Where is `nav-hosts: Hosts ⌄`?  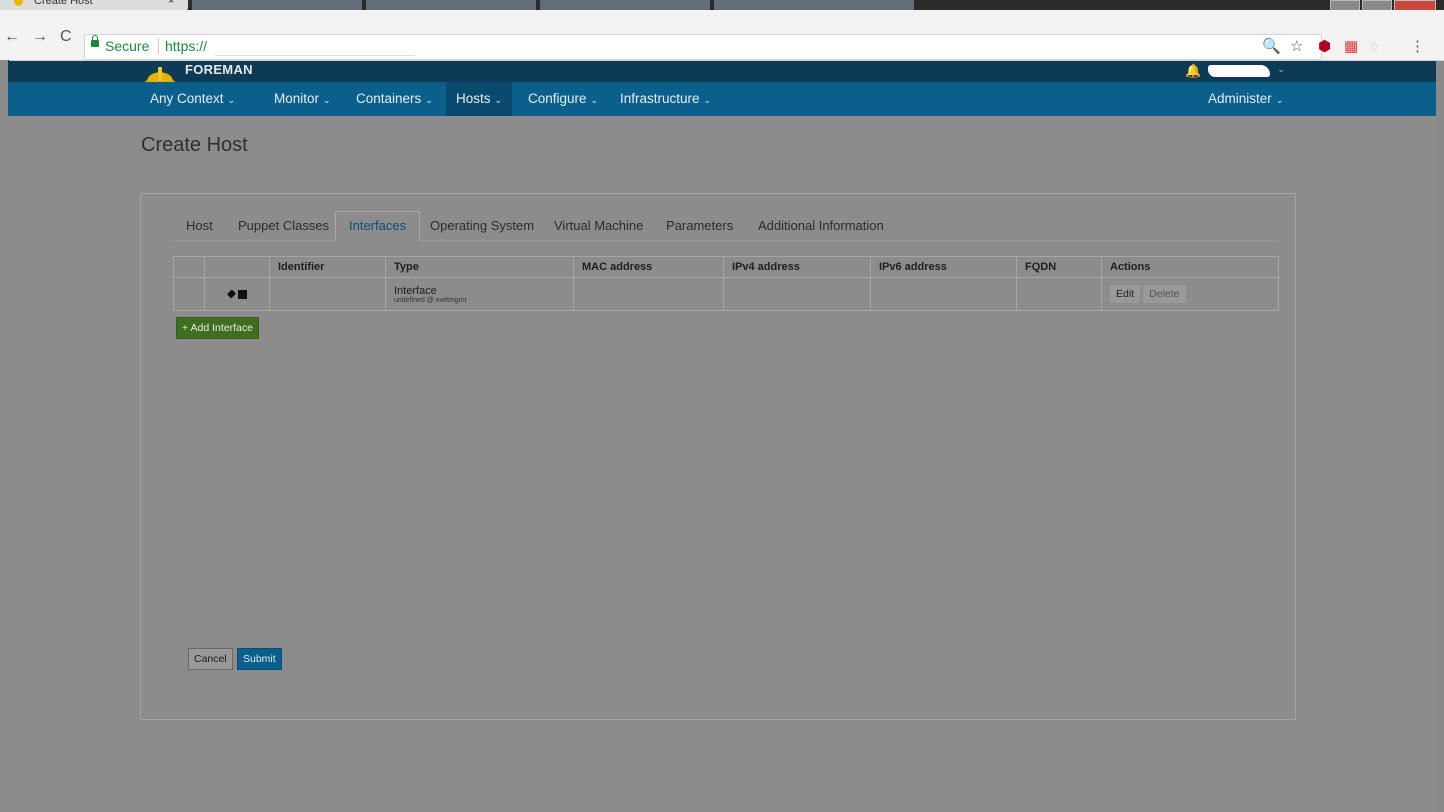 nav-hosts: Hosts ⌄ is located at coordinates (479, 99).